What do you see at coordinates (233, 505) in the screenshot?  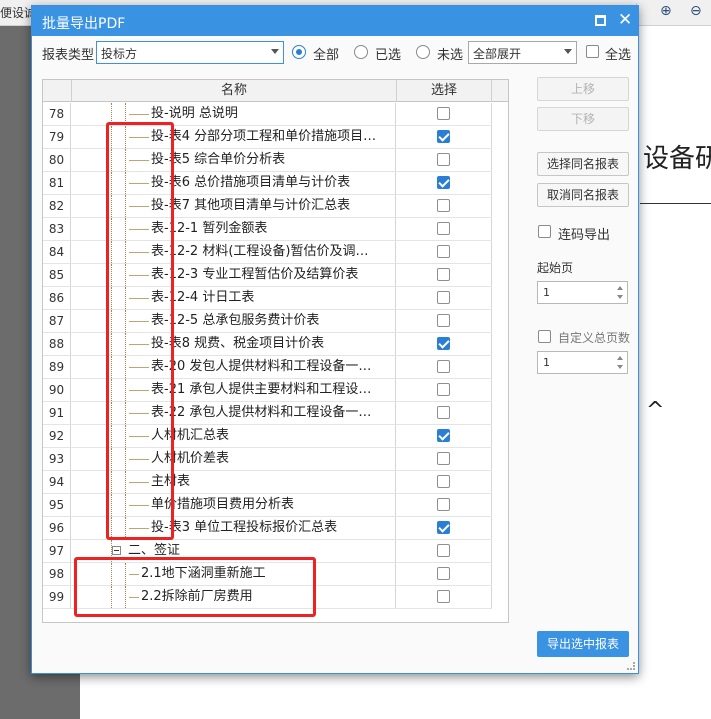 I see `row-name-cell: 单价措施项目费用分析表` at bounding box center [233, 505].